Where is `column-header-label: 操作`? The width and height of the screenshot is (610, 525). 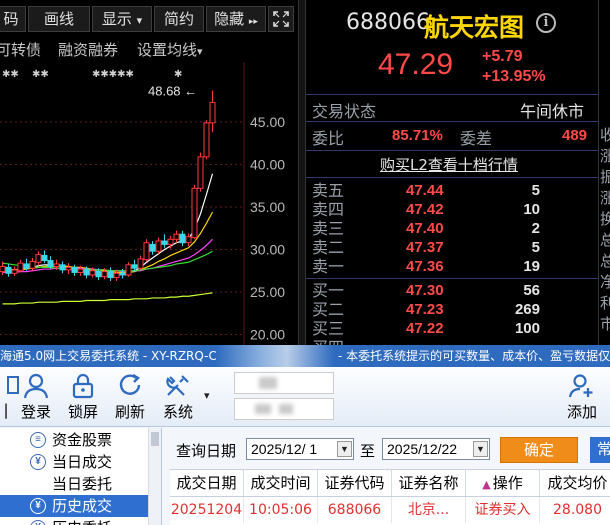
column-header-label: 操作 is located at coordinates (507, 483).